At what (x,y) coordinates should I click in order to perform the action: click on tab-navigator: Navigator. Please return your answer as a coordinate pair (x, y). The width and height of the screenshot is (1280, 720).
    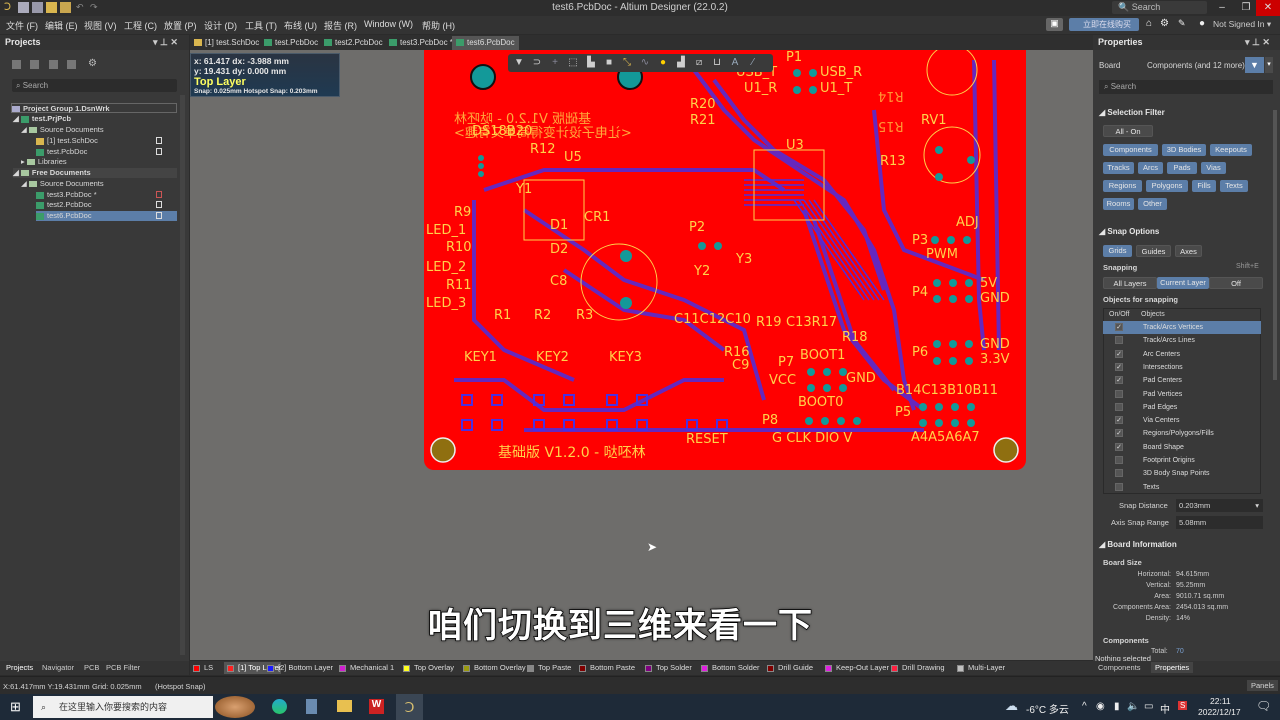
    Looking at the image, I should click on (58, 667).